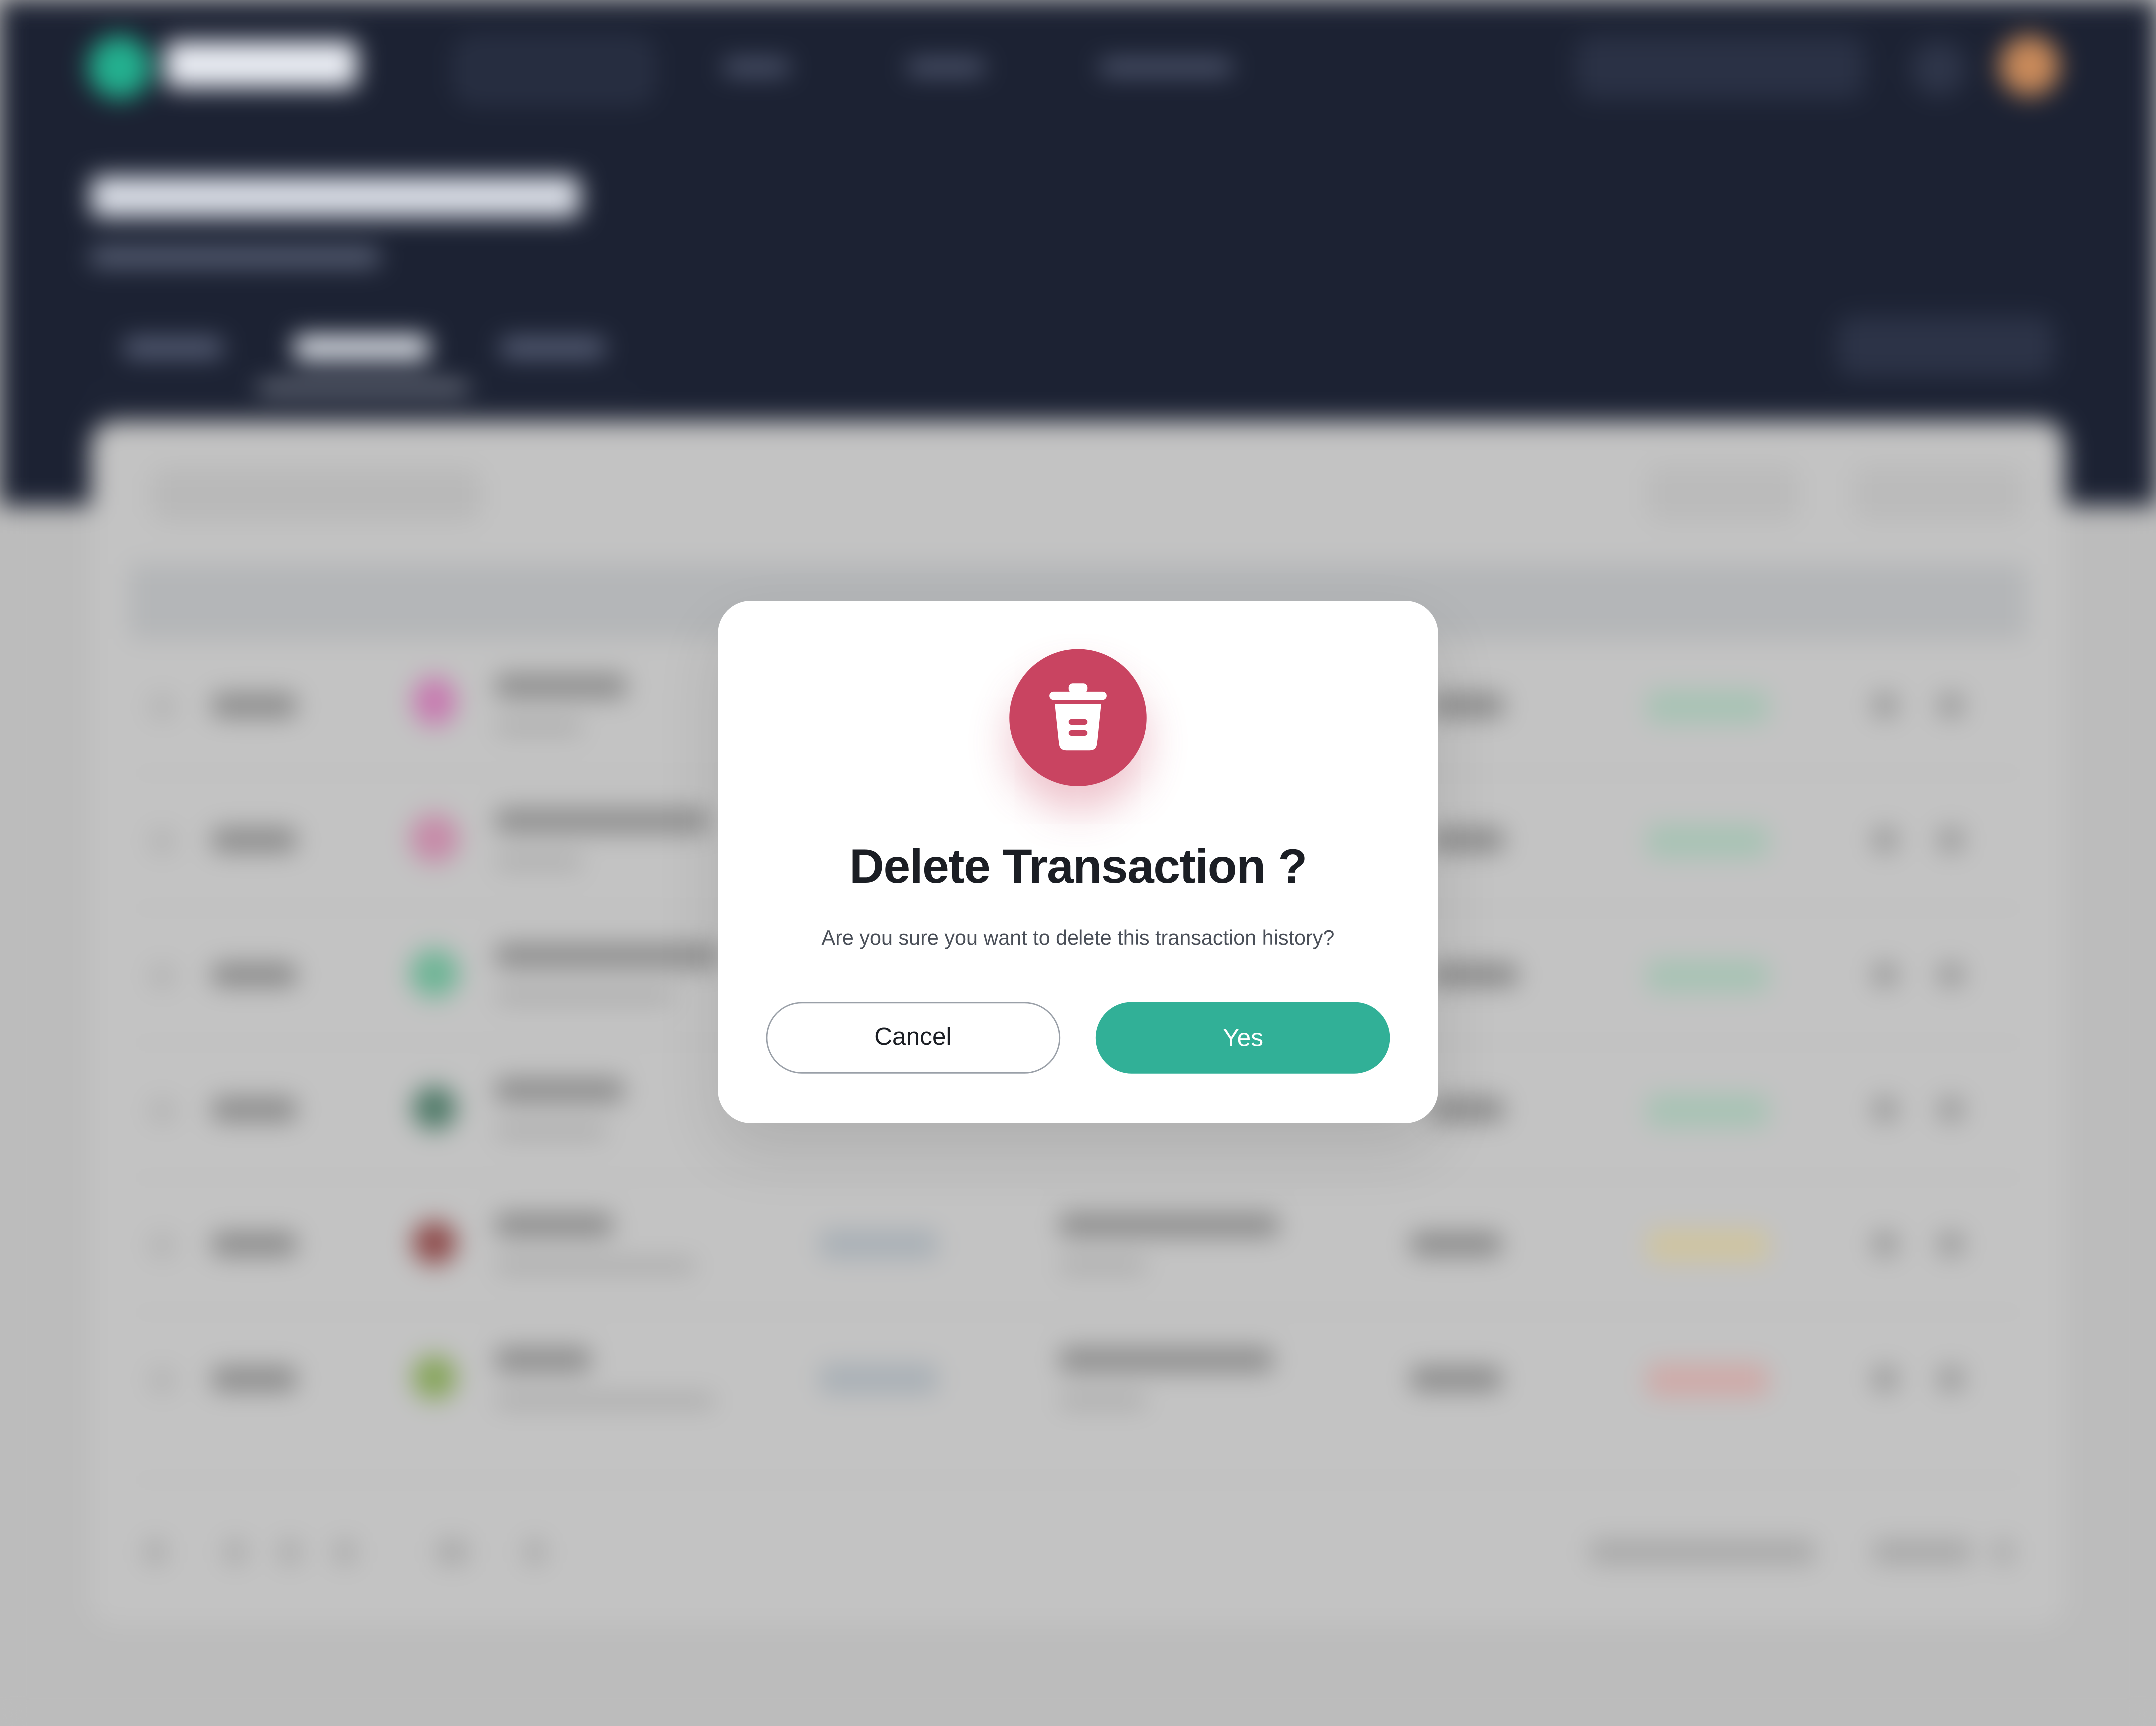 Image resolution: width=2156 pixels, height=1726 pixels. Describe the element at coordinates (1938, 493) in the screenshot. I see `export-button` at that location.